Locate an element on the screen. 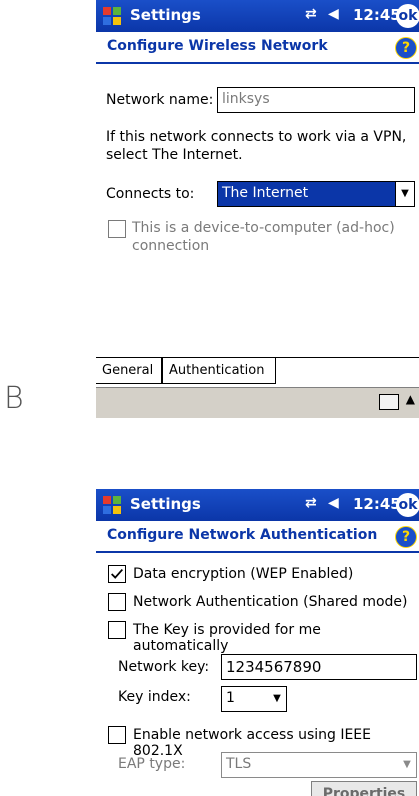 Image resolution: width=419 pixels, height=796 pixels. tab-general: General is located at coordinates (129, 371).